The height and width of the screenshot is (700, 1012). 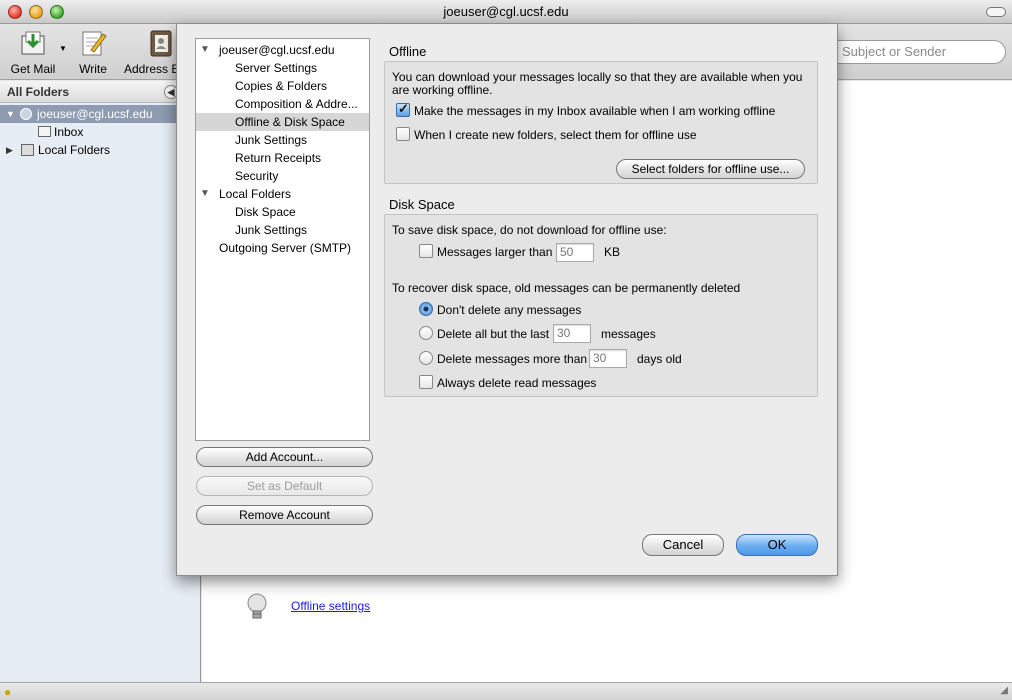 I want to click on address-book-button: Address B, so click(x=152, y=52).